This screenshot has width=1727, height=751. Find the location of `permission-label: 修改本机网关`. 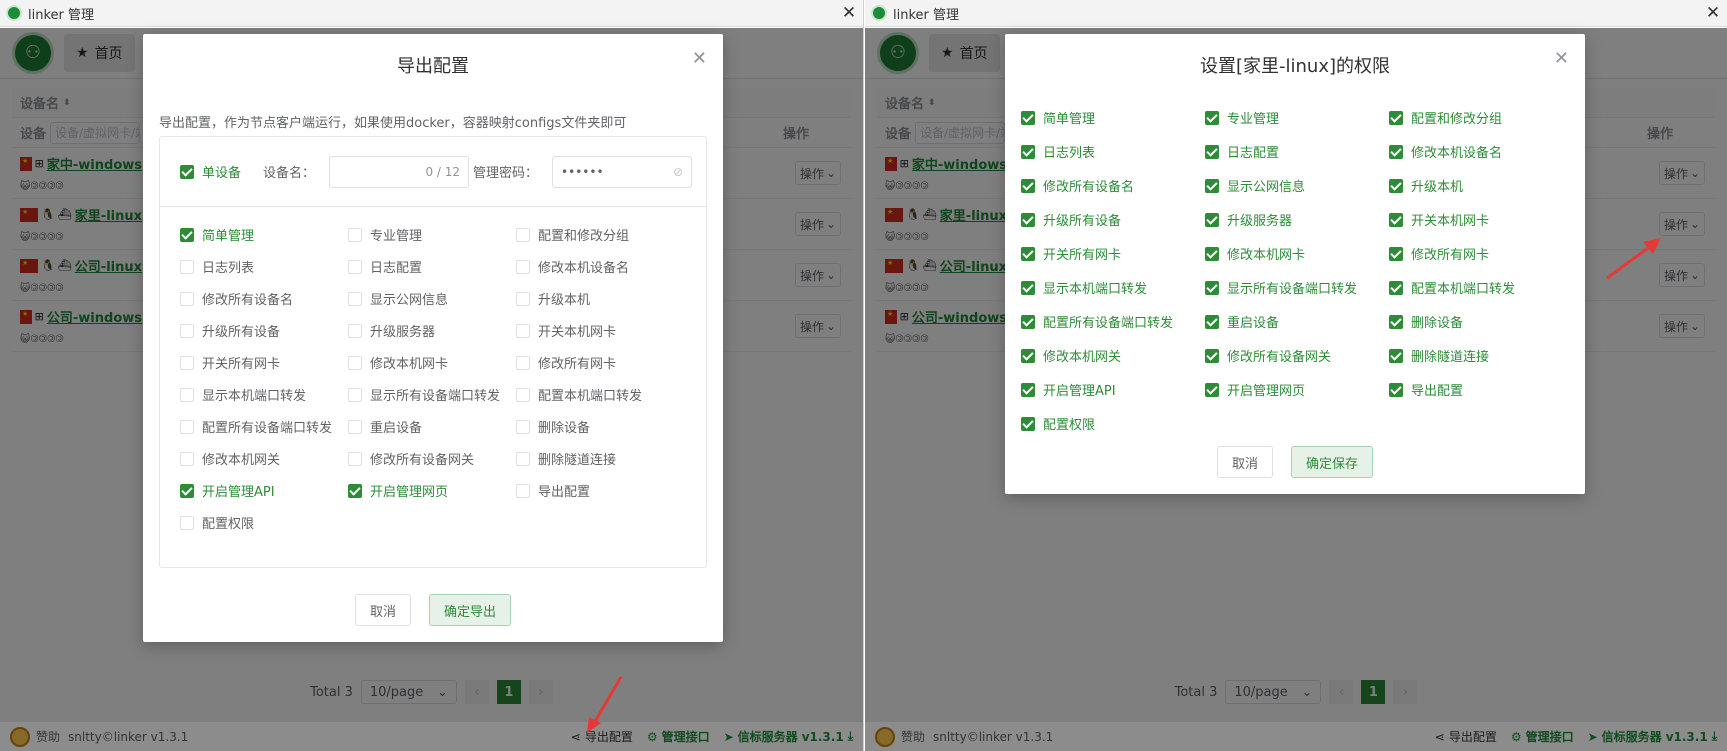

permission-label: 修改本机网关 is located at coordinates (241, 460).